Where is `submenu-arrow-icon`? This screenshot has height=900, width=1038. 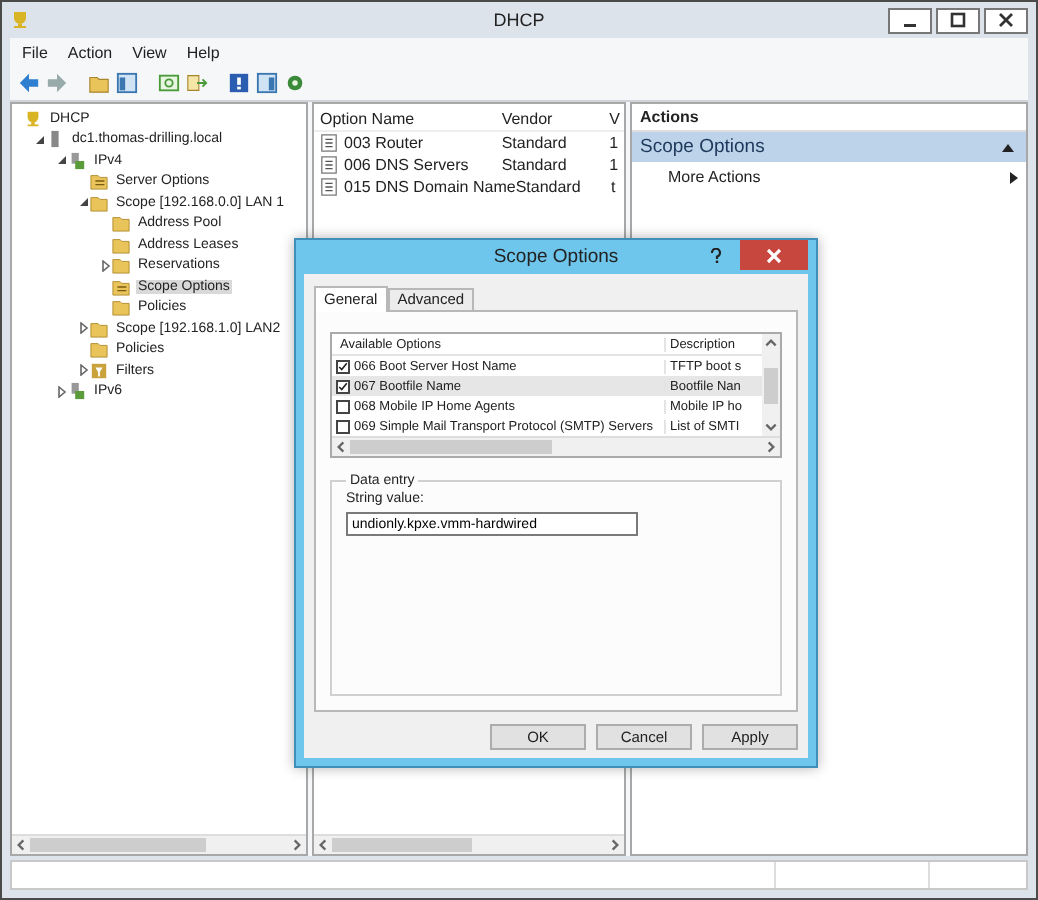
submenu-arrow-icon is located at coordinates (1014, 177).